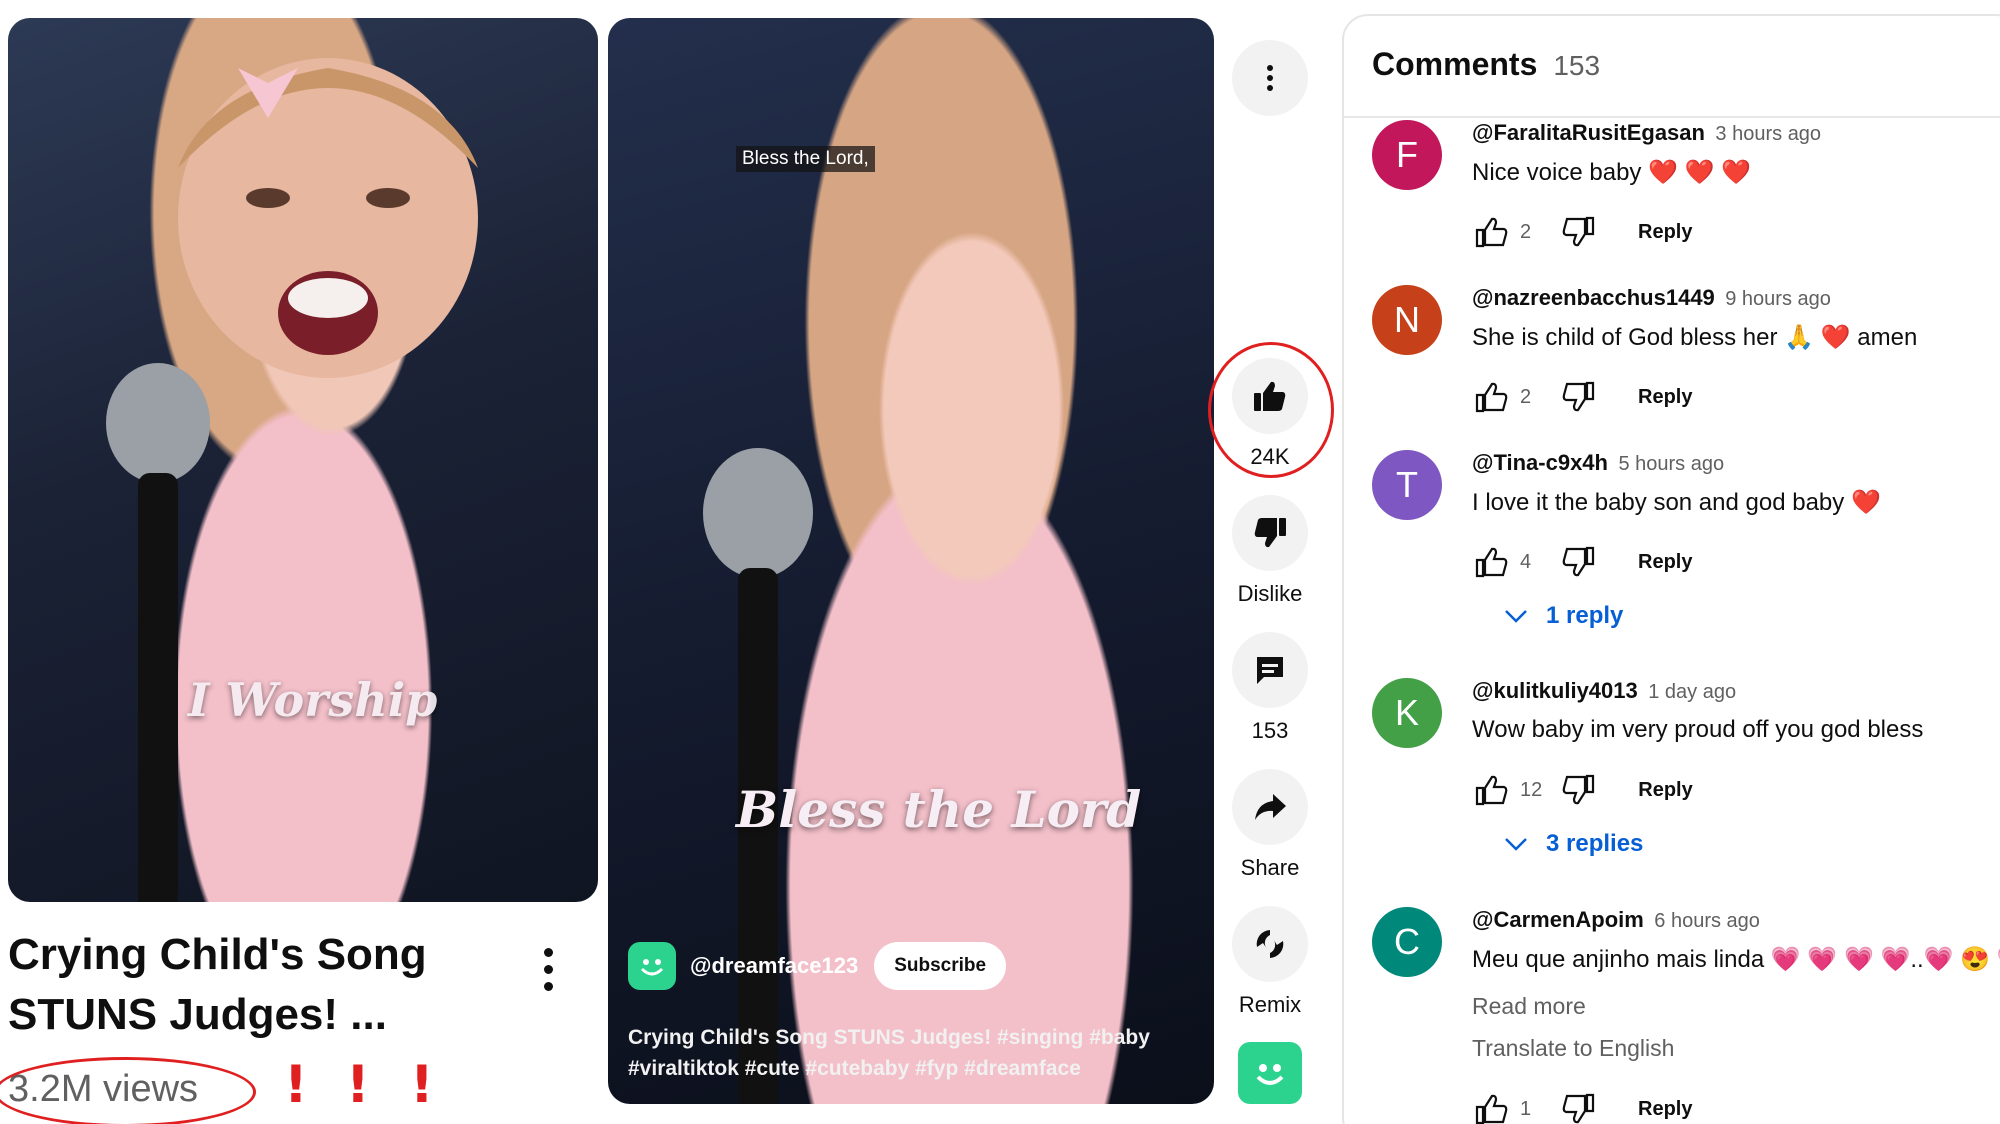 The height and width of the screenshot is (1124, 2000). Describe the element at coordinates (1455, 64) in the screenshot. I see `comments-title: Comments` at that location.